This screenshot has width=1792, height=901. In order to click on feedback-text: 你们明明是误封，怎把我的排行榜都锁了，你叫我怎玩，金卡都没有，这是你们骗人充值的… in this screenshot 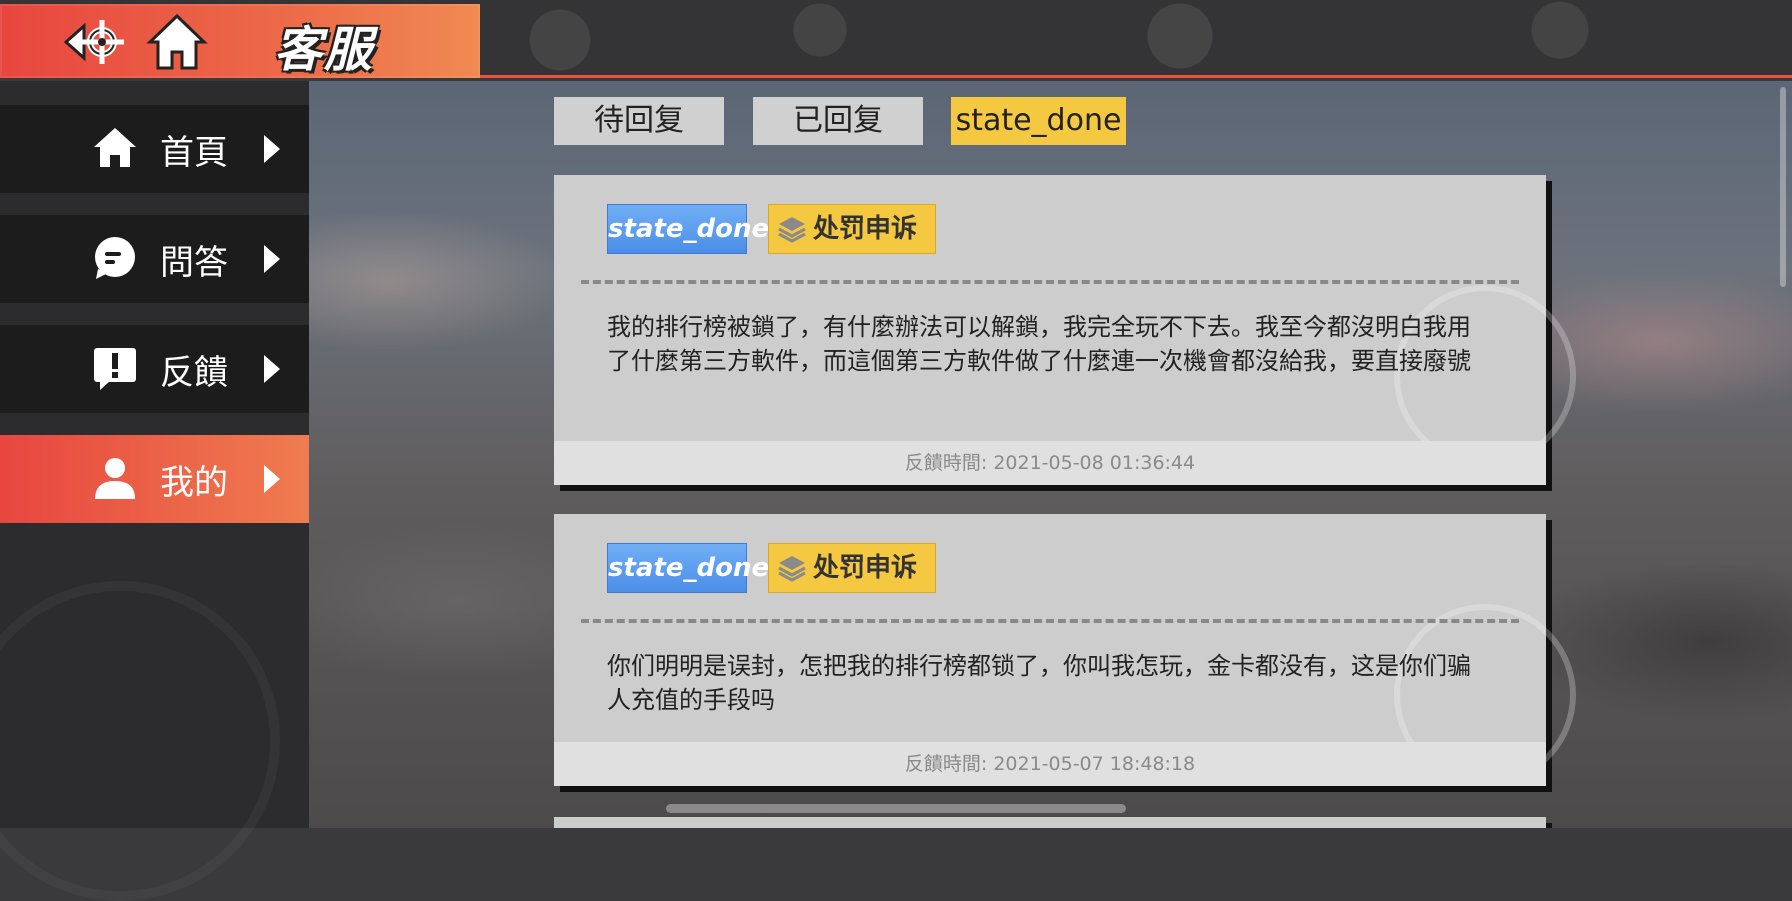, I will do `click(1039, 683)`.